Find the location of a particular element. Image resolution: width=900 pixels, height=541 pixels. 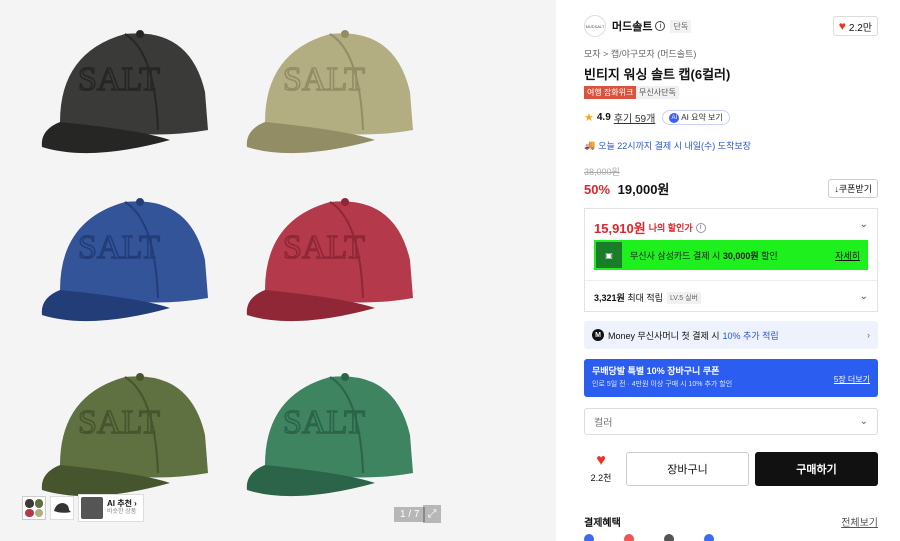

gallery-thumbnails: AI 추천 › 비슷한 상품 is located at coordinates (83, 508).